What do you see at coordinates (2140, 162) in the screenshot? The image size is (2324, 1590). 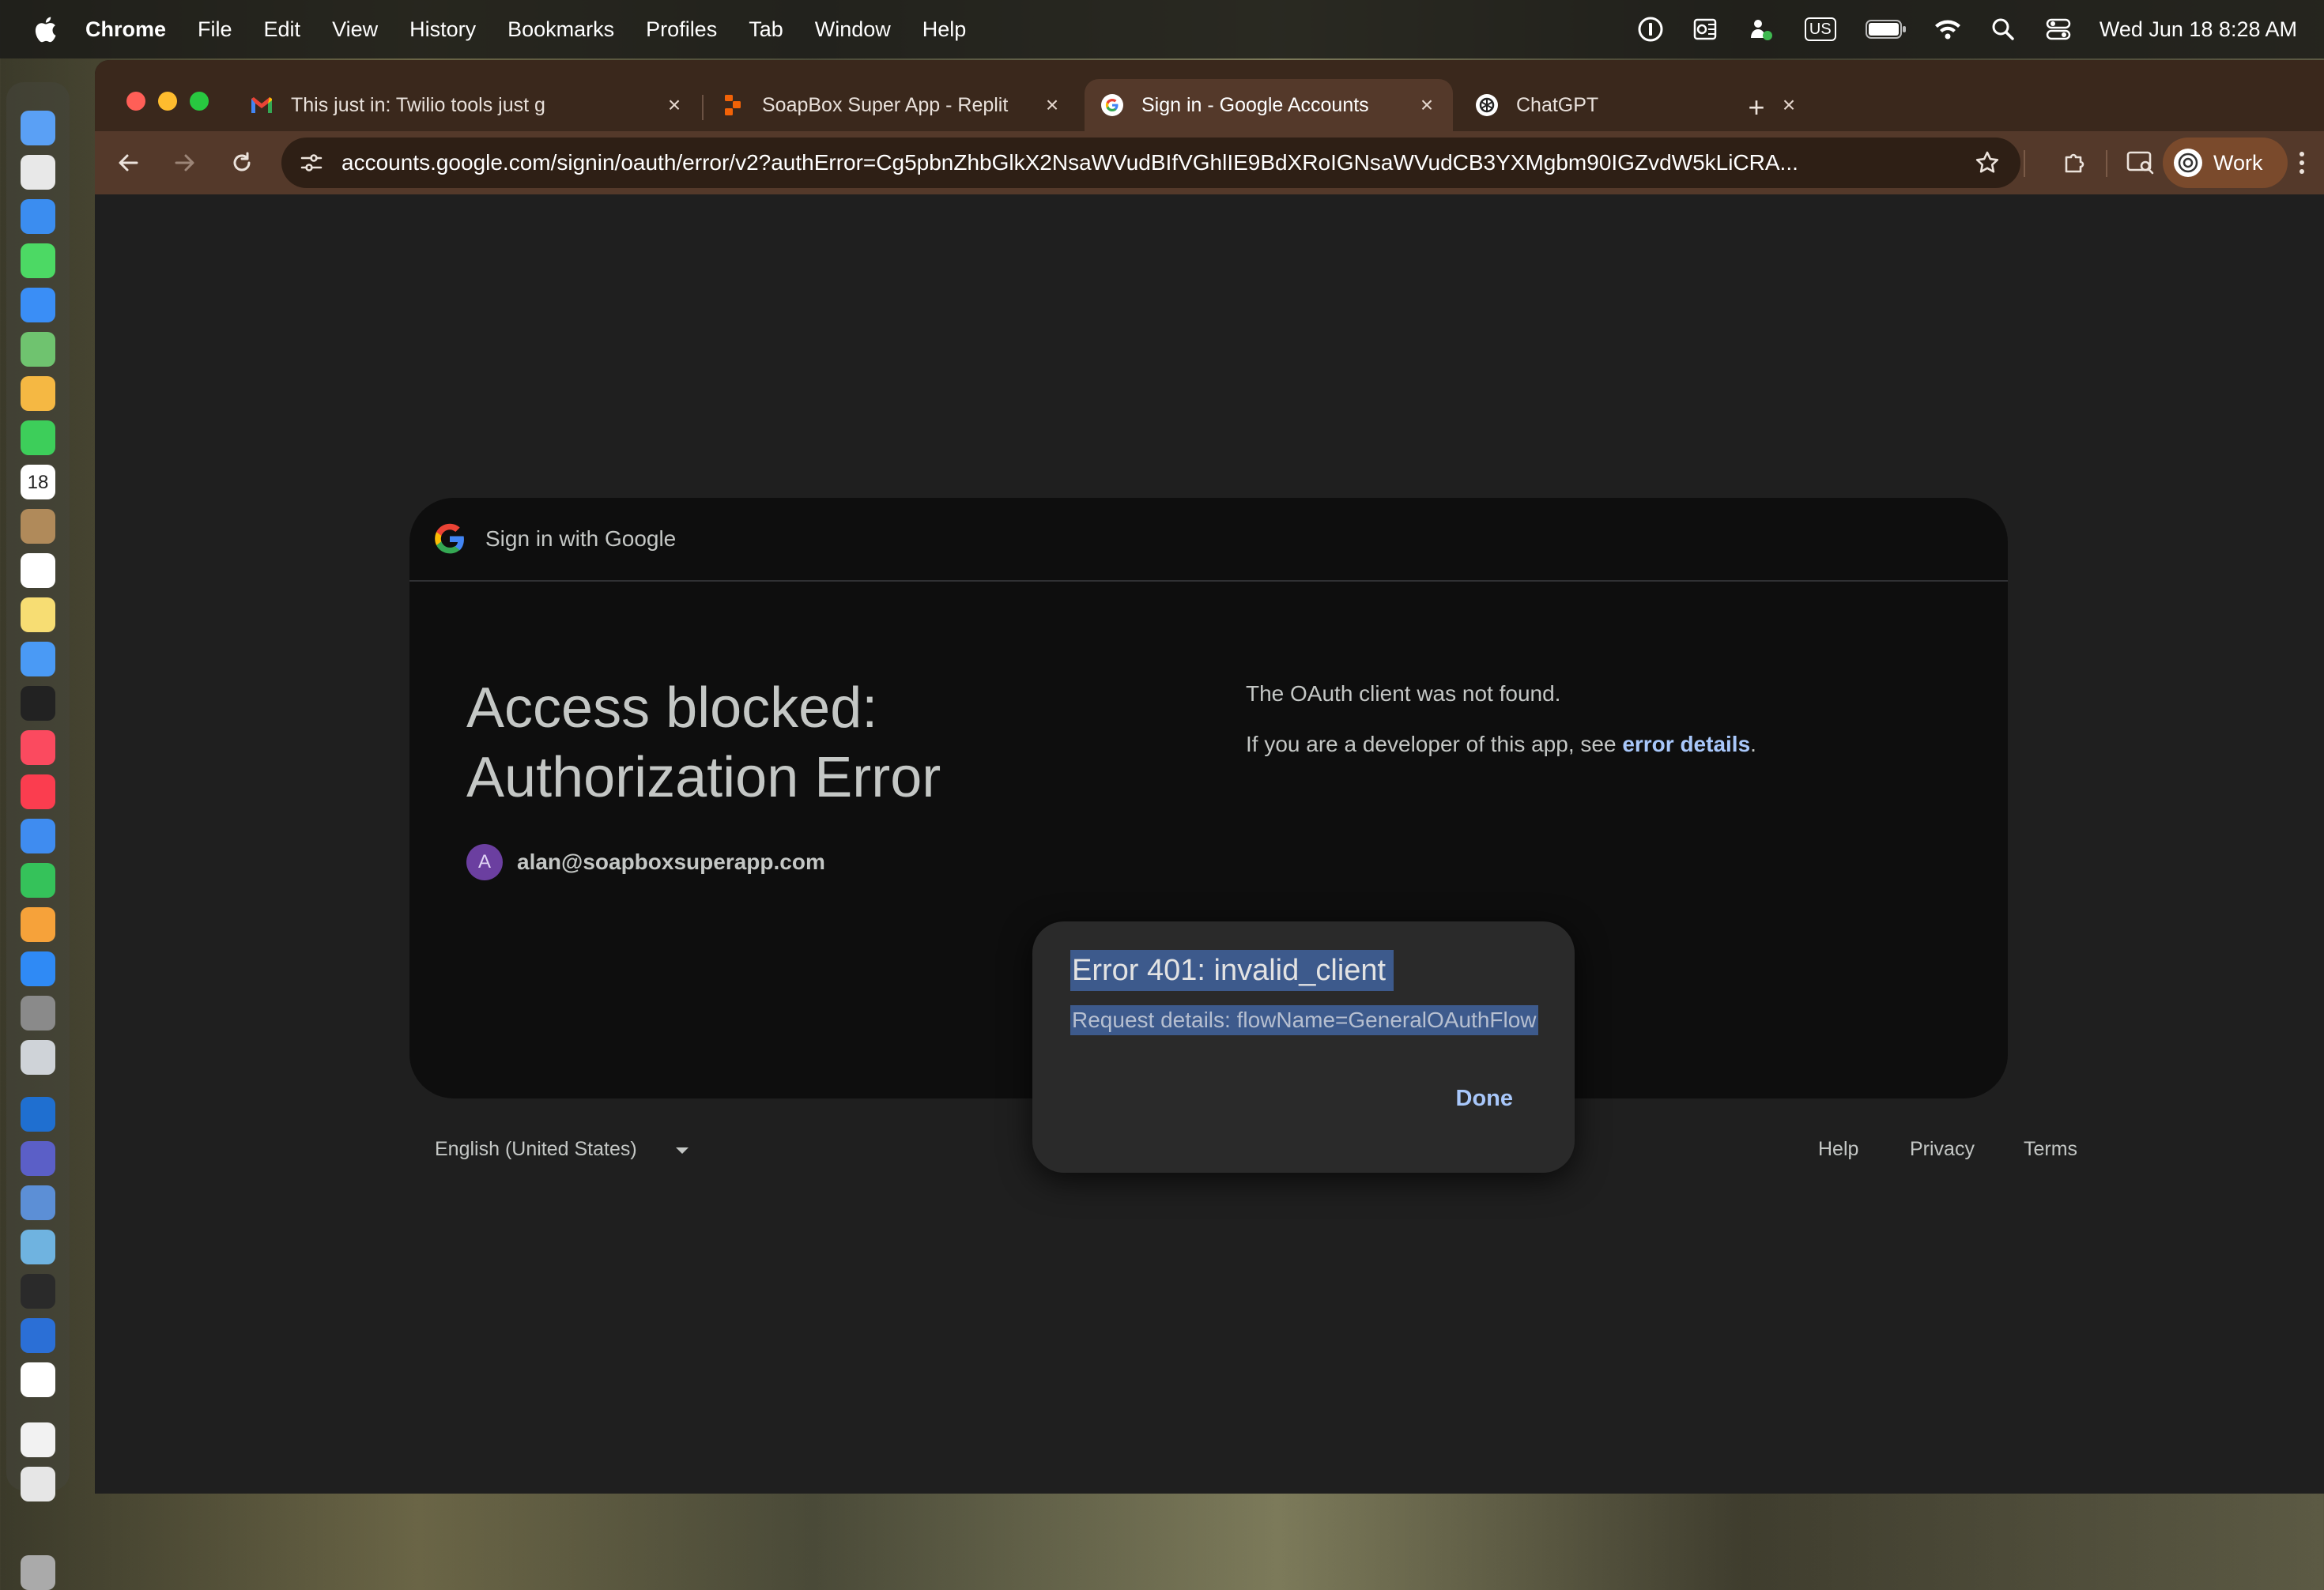 I see `tab-search-icon` at bounding box center [2140, 162].